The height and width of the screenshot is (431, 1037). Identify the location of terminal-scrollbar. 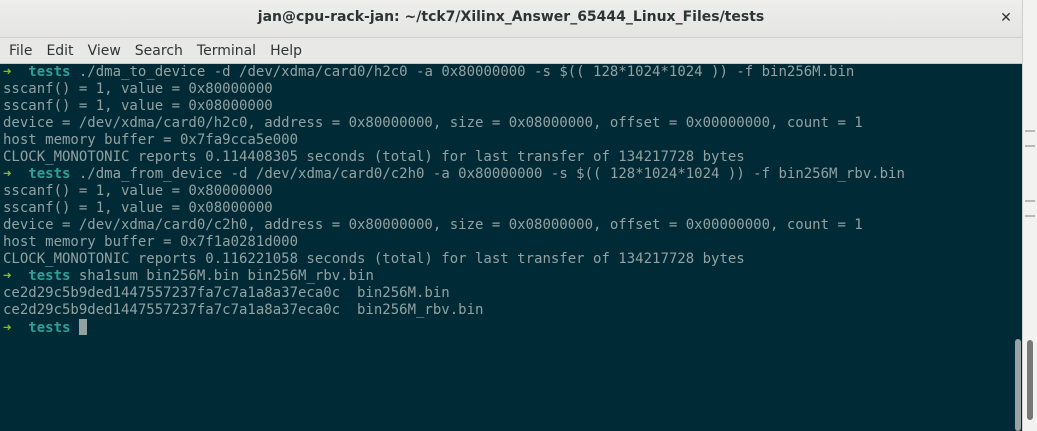
(1017, 247).